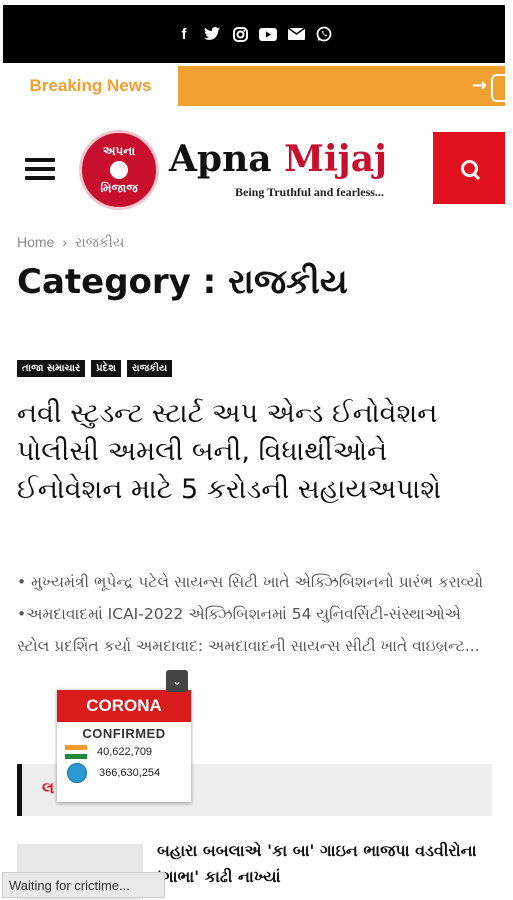 This screenshot has height=900, width=513. What do you see at coordinates (182, 282) in the screenshot?
I see `page-title: Category : રાજકીય` at bounding box center [182, 282].